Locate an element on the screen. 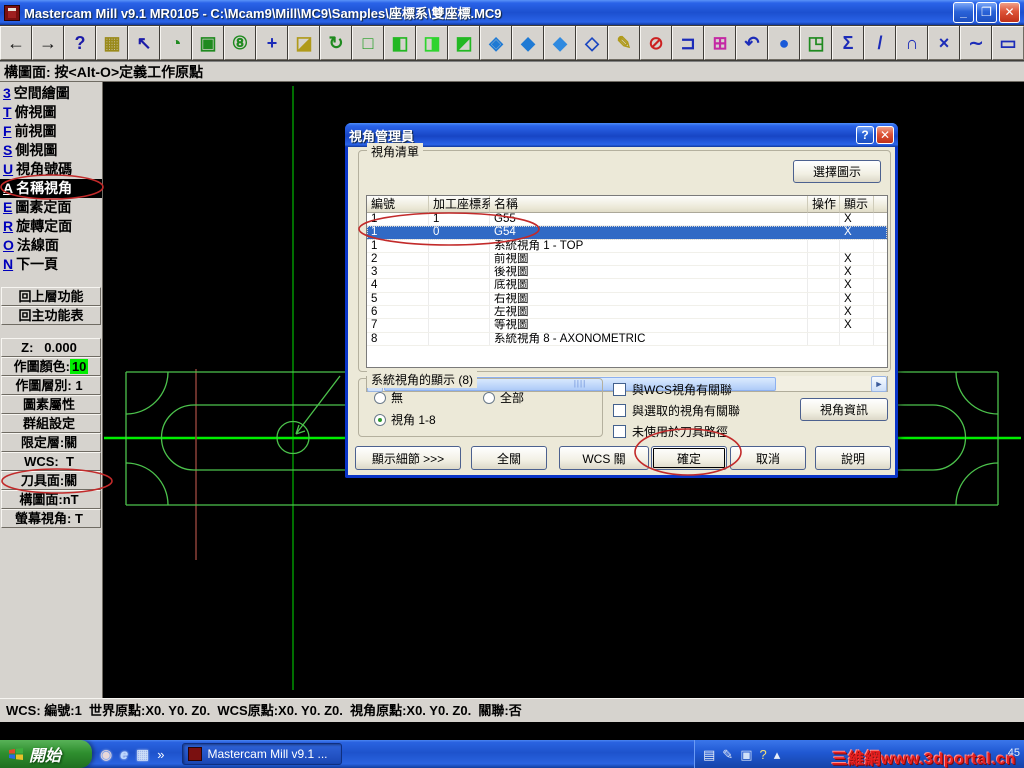 The width and height of the screenshot is (1024, 768). file-cabinet-icon: ▦ is located at coordinates (112, 43).